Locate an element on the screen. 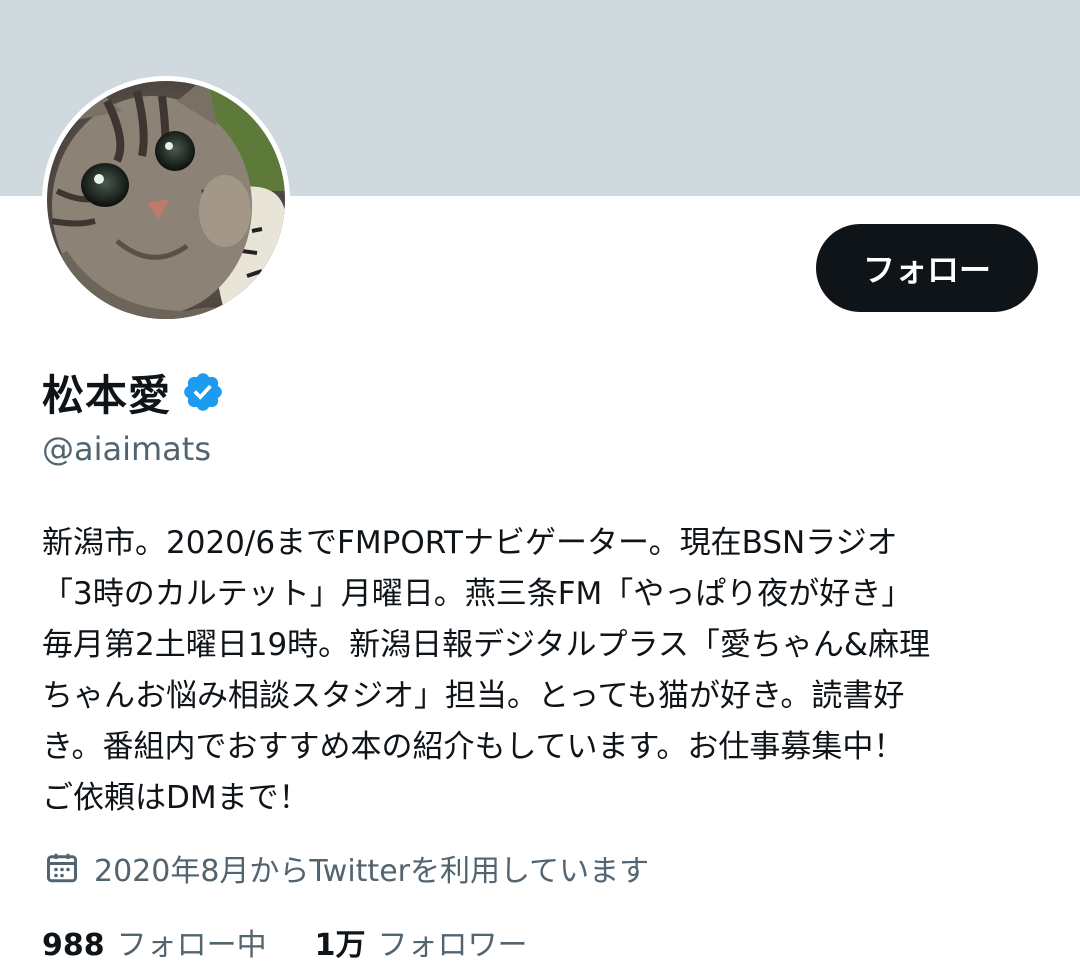 The image size is (1080, 962). following-link: 988 フォロー中 is located at coordinates (154, 941).